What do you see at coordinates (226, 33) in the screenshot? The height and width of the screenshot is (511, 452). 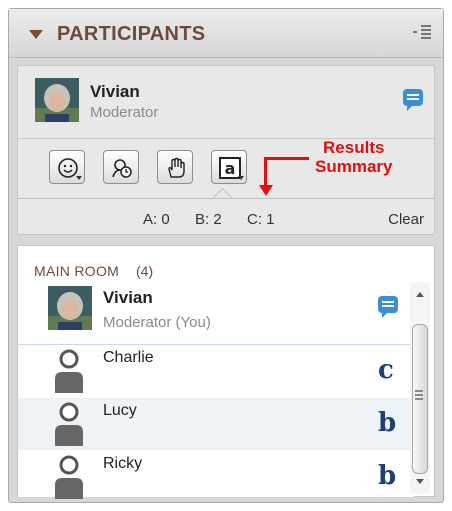 I see `panel-header: PARTICIPANTS` at bounding box center [226, 33].